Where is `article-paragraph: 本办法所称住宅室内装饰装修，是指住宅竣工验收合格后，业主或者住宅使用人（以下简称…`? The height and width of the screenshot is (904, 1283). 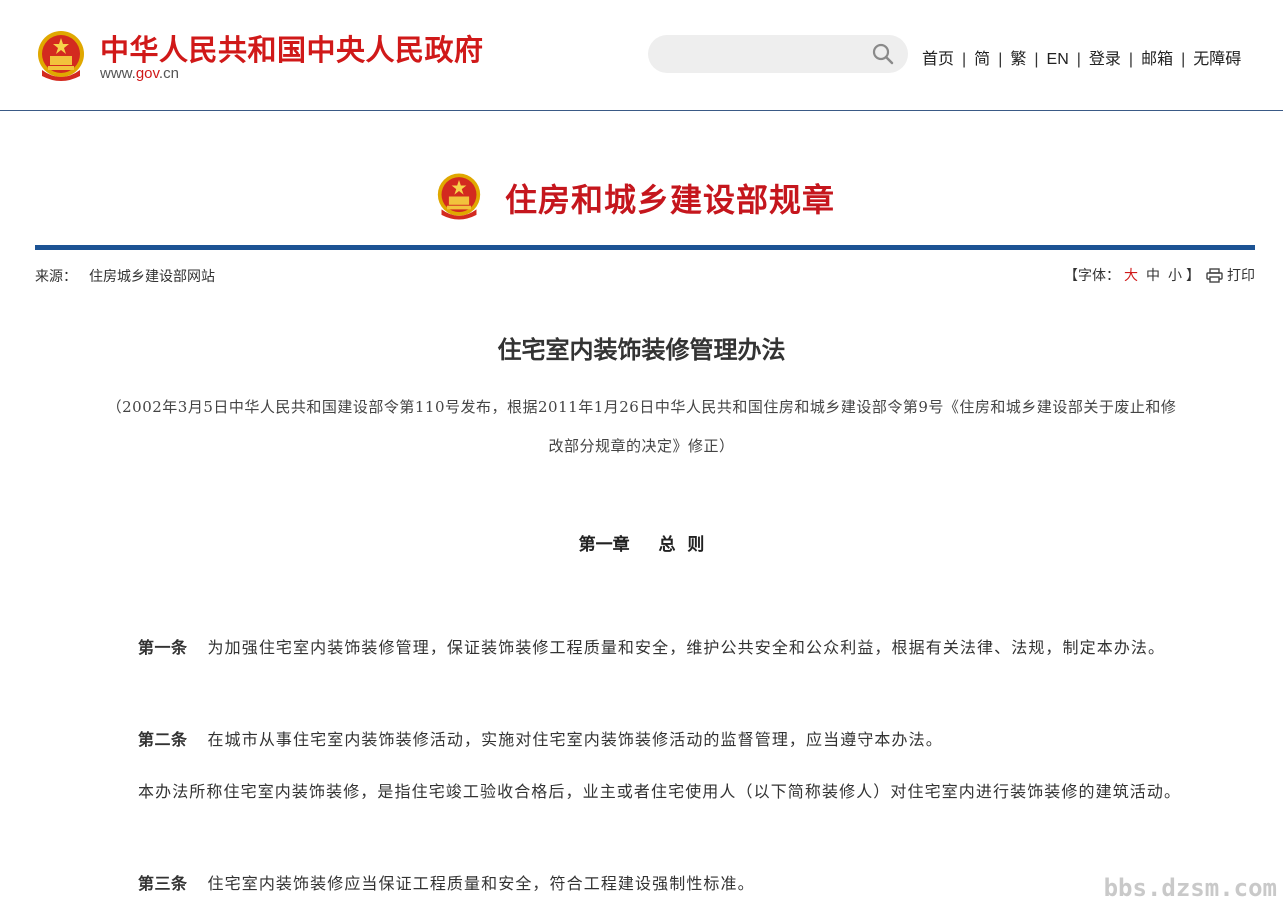
article-paragraph: 本办法所称住宅室内装饰装修，是指住宅竣工验收合格后，业主或者住宅使用人（以下简称… is located at coordinates (642, 791).